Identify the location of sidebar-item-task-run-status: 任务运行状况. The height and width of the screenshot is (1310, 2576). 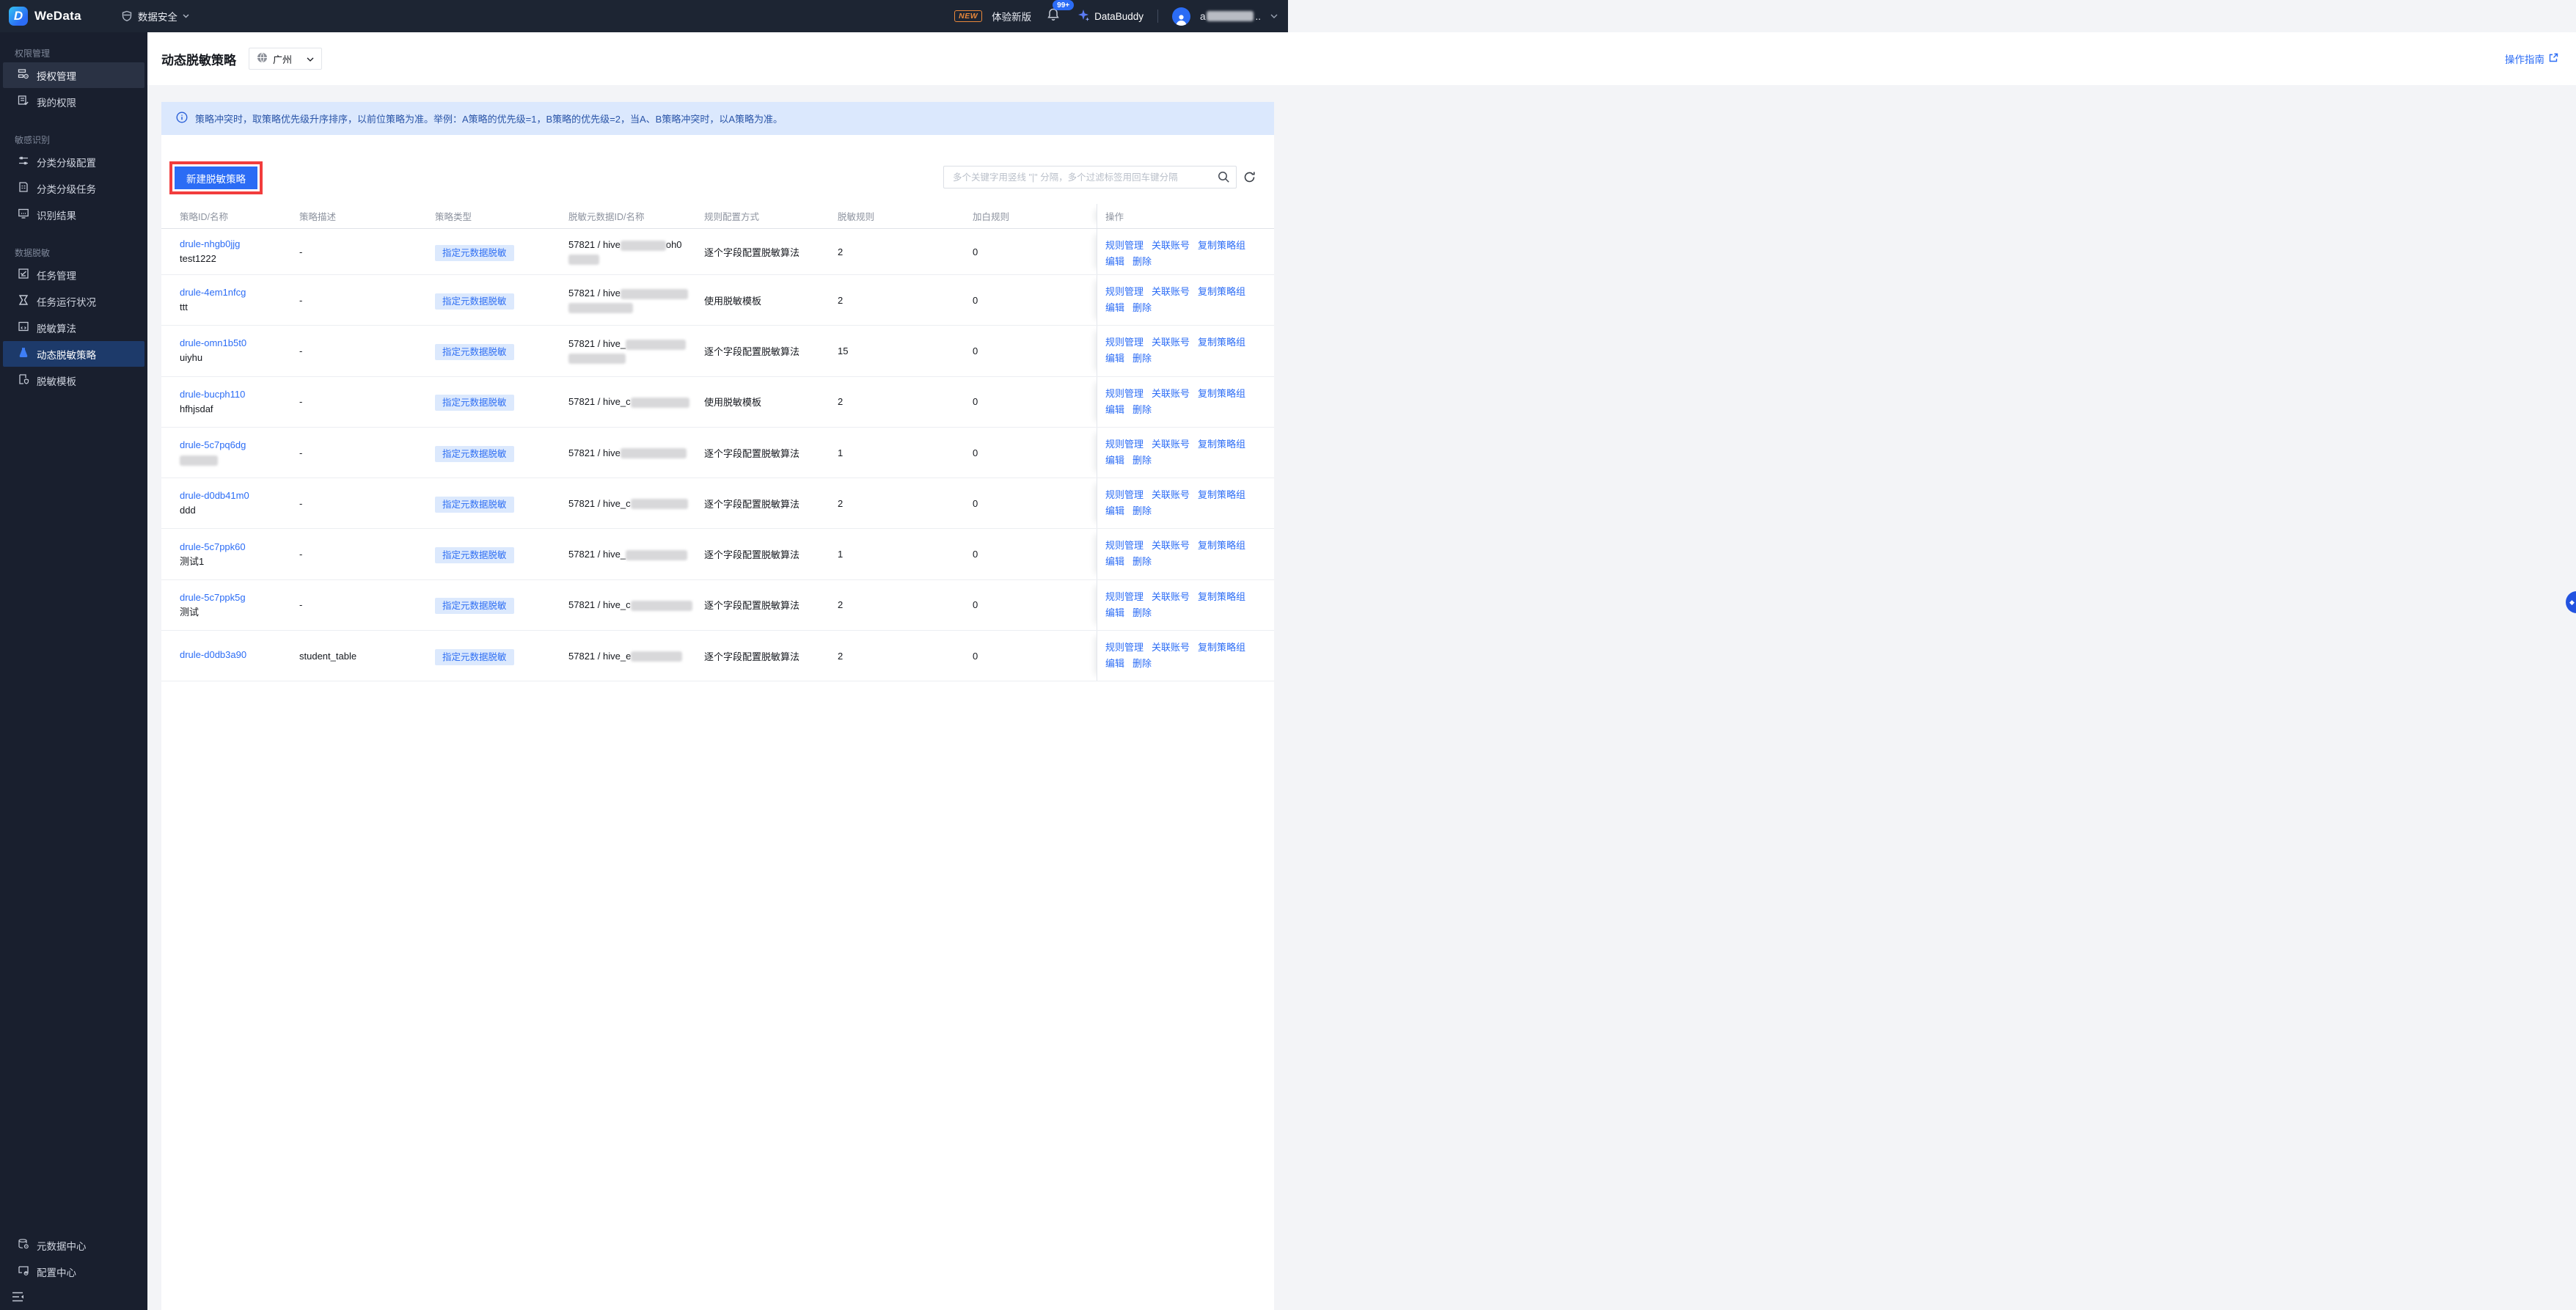
(73, 301).